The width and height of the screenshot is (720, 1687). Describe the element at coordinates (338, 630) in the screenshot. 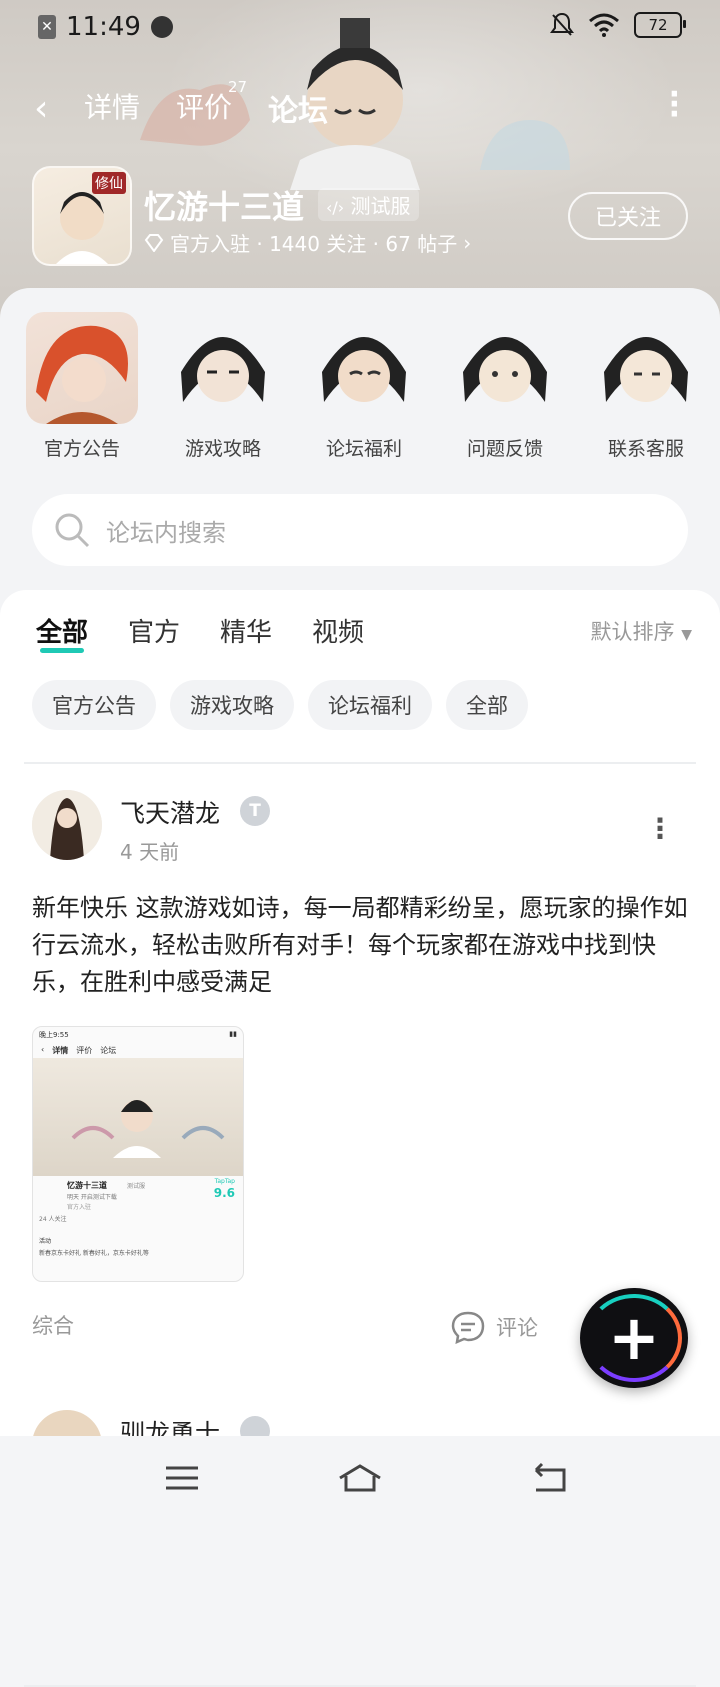

I see `feed-tab-video: 视频` at that location.